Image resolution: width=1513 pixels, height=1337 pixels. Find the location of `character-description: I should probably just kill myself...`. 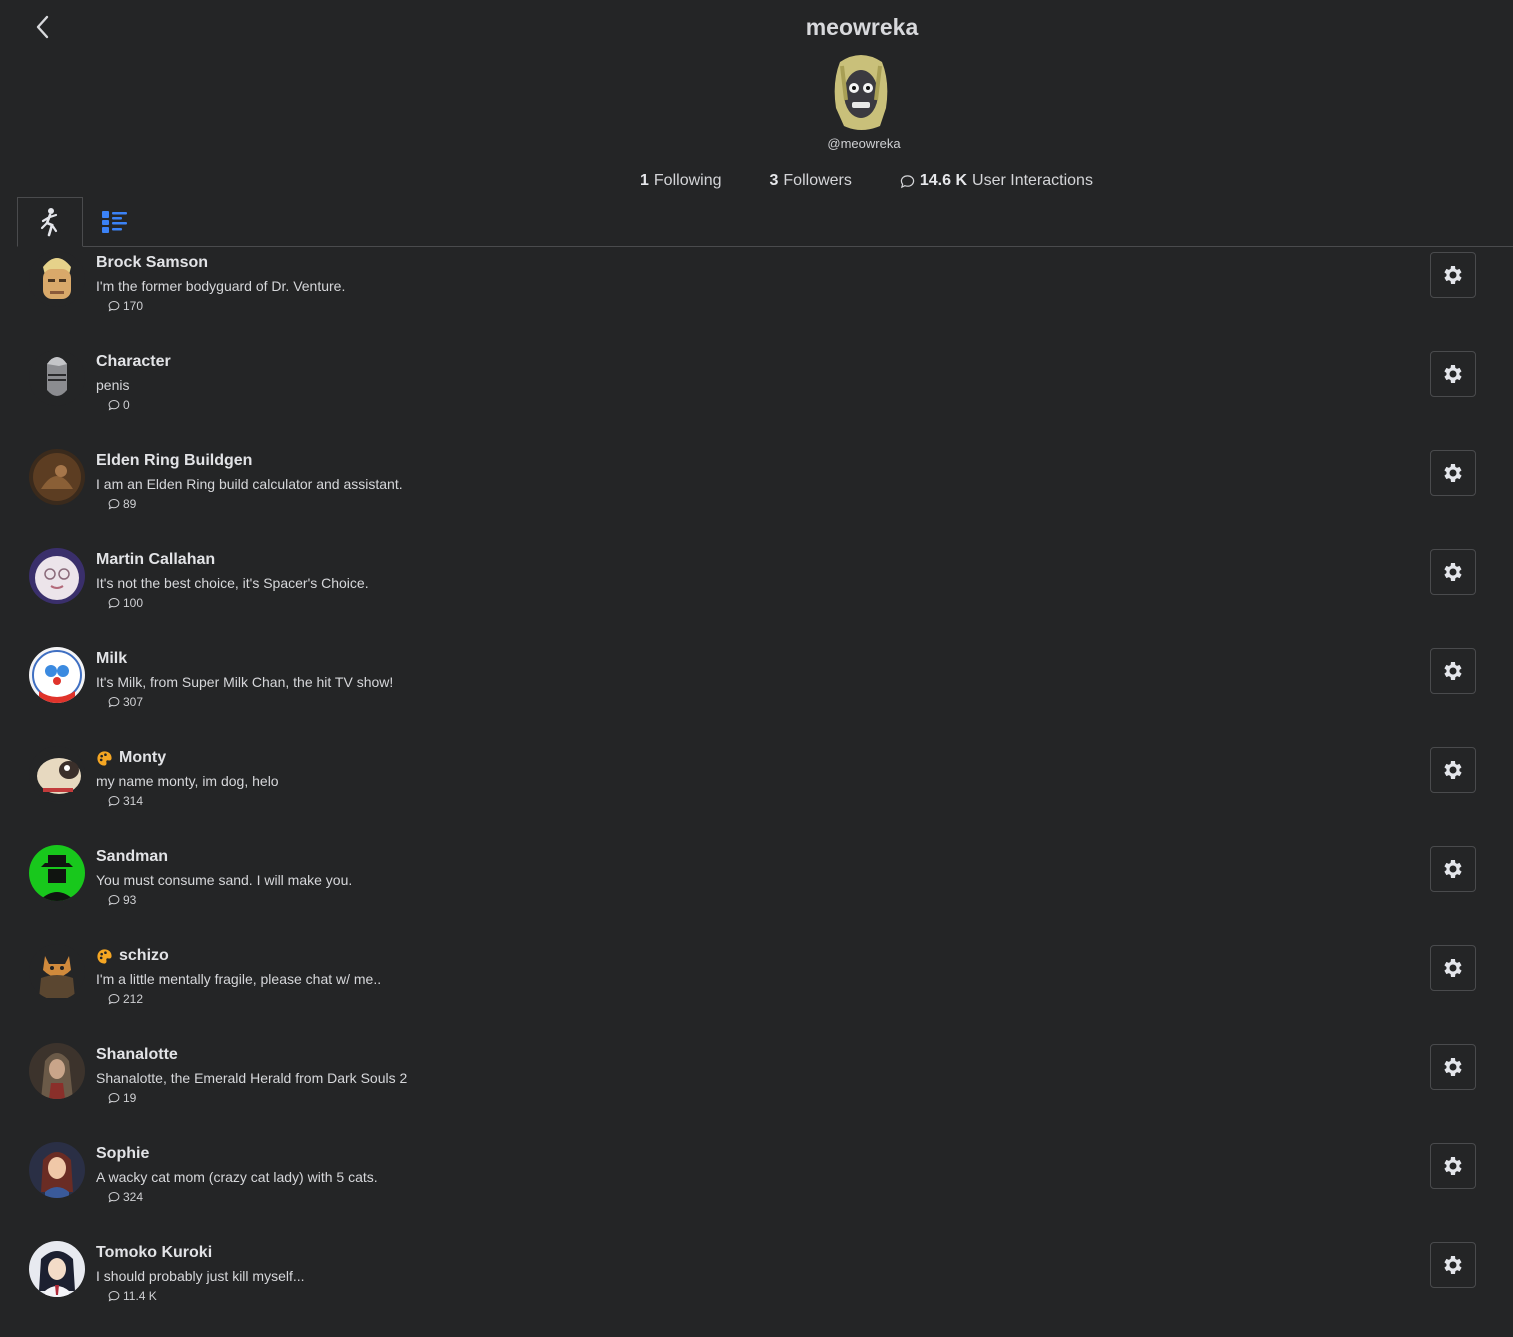

character-description: I should probably just kill myself... is located at coordinates (200, 1276).